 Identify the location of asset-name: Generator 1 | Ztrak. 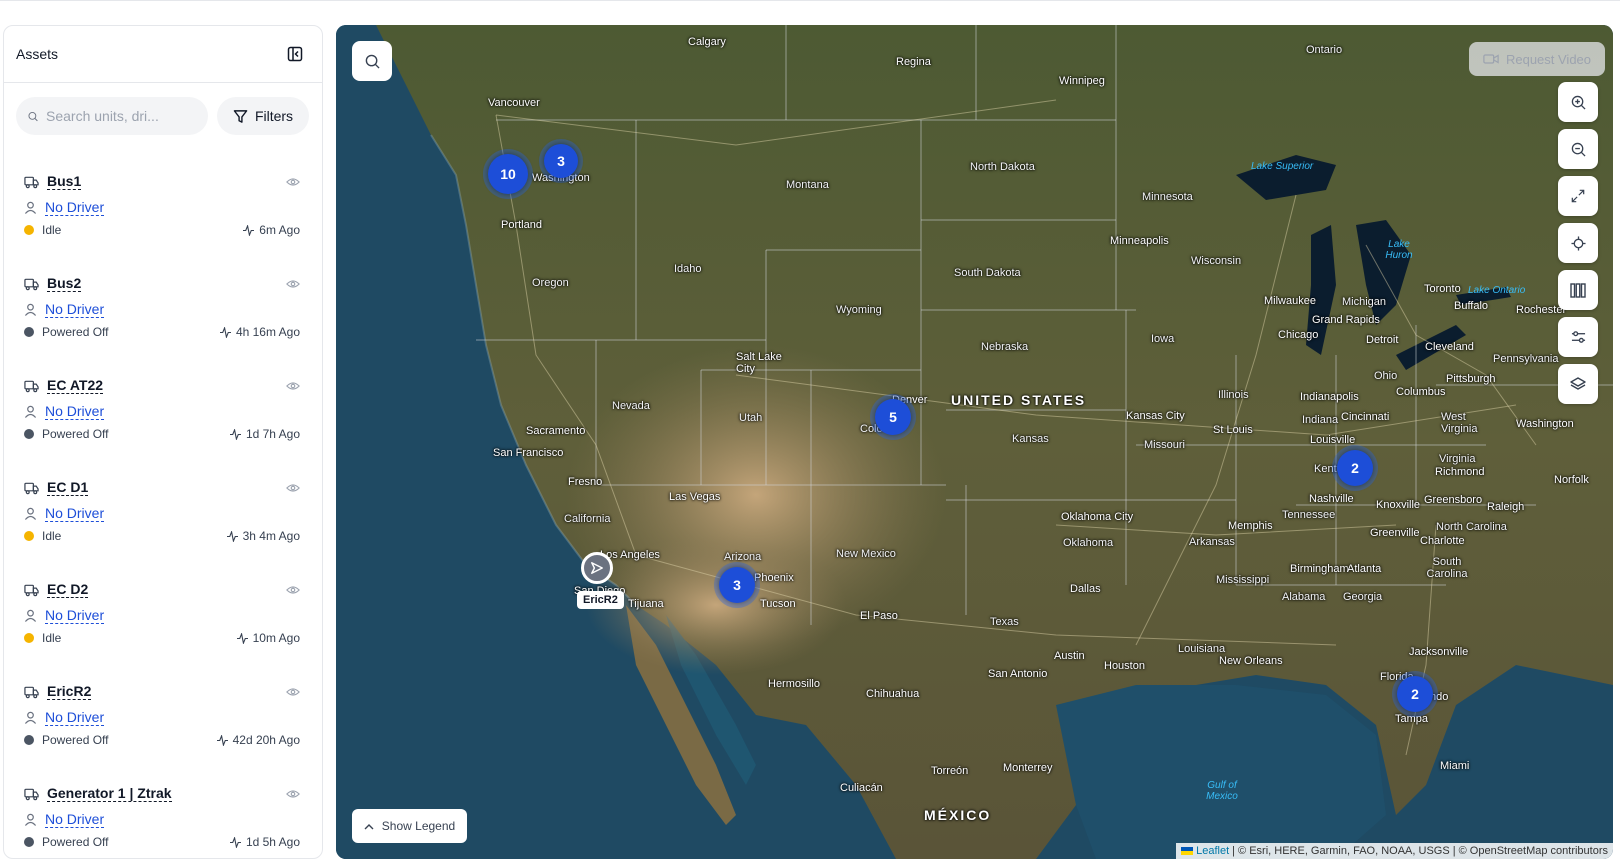
(109, 793).